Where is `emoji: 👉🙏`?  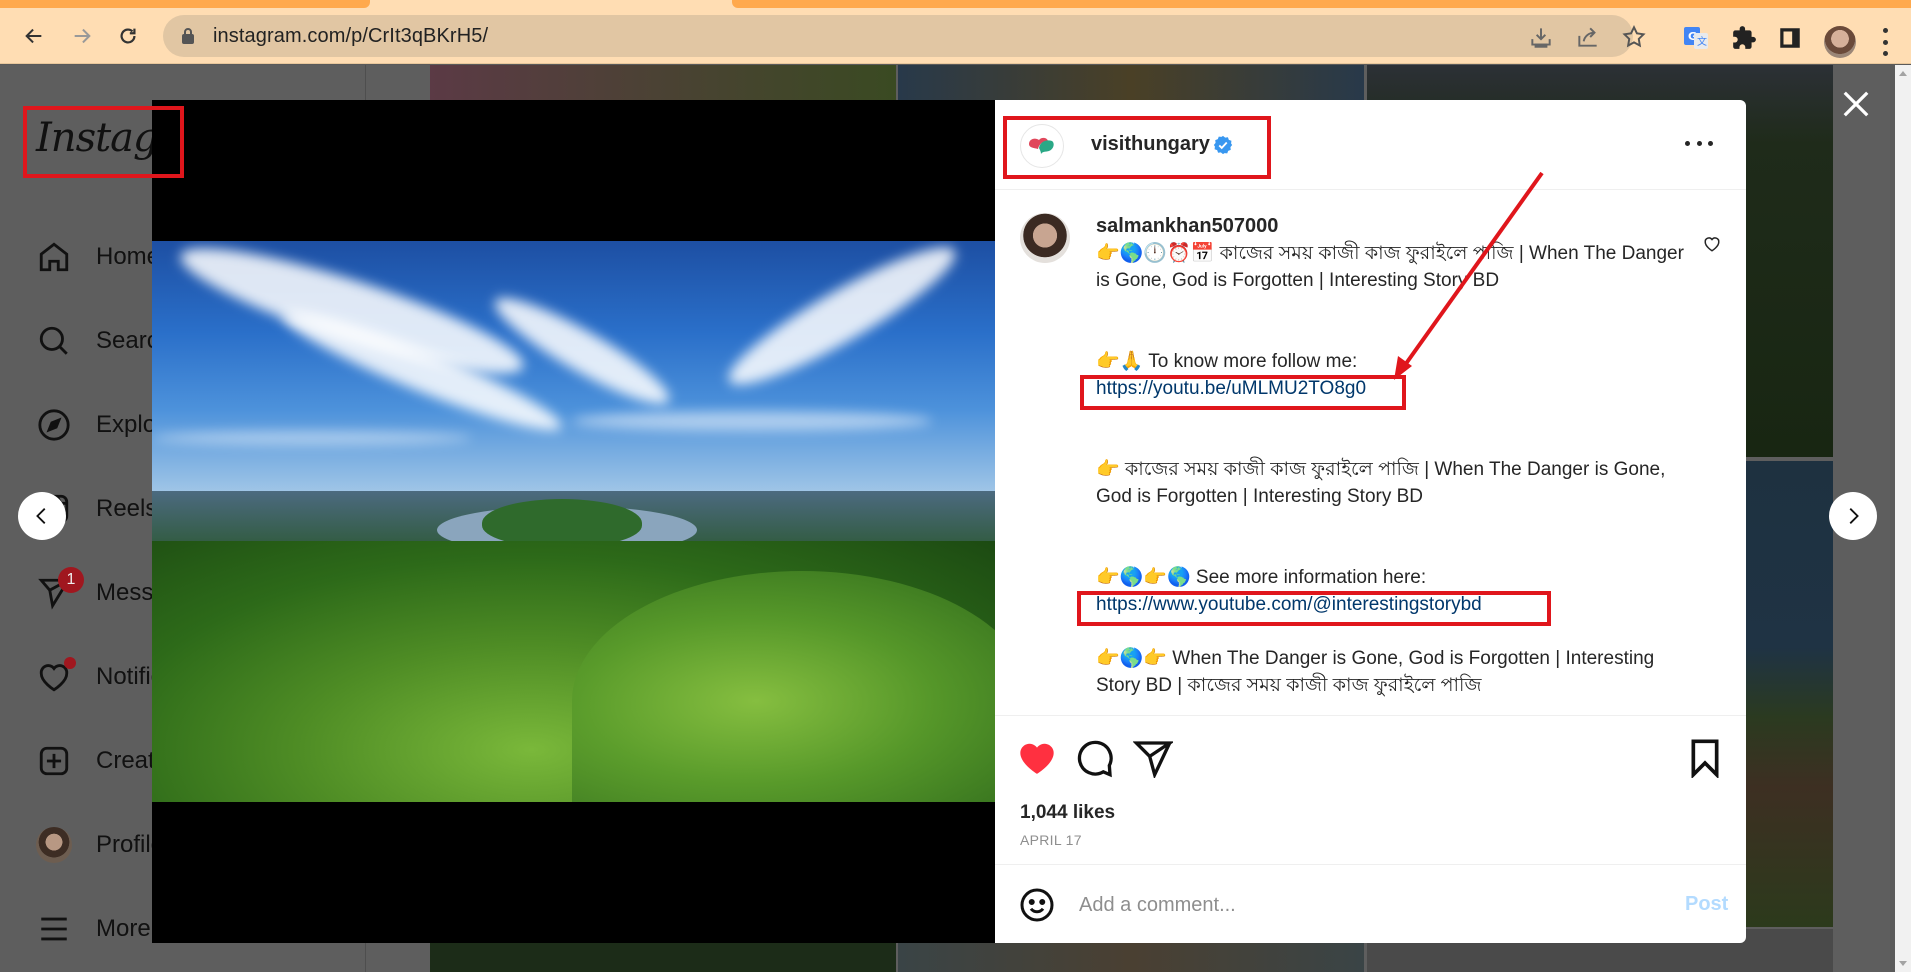 emoji: 👉🙏 is located at coordinates (1120, 361).